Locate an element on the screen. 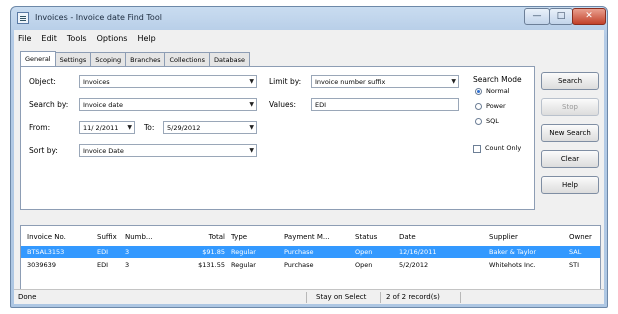  tab-collections: Collections is located at coordinates (187, 59).